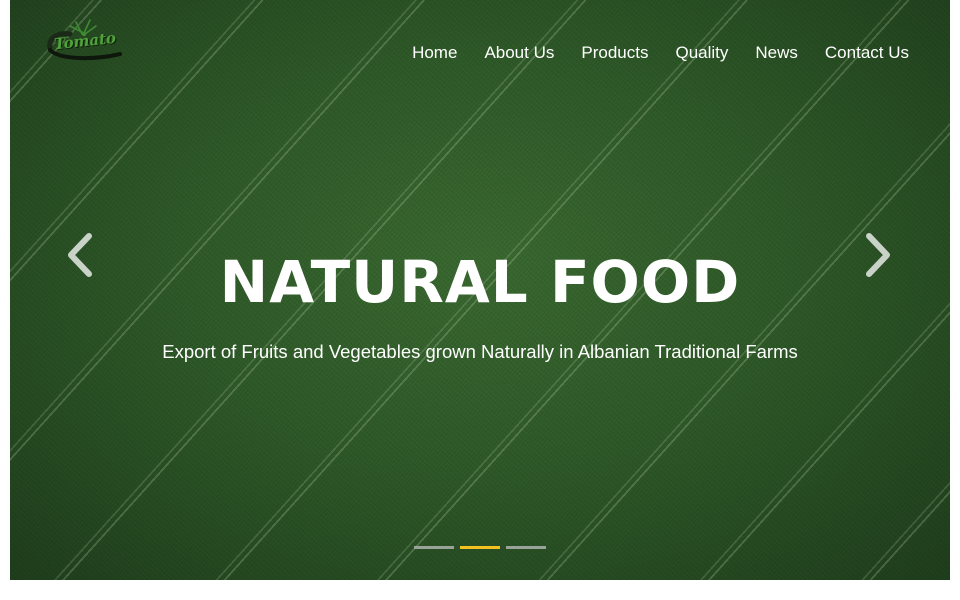  I want to click on nav-item-products: Products, so click(614, 53).